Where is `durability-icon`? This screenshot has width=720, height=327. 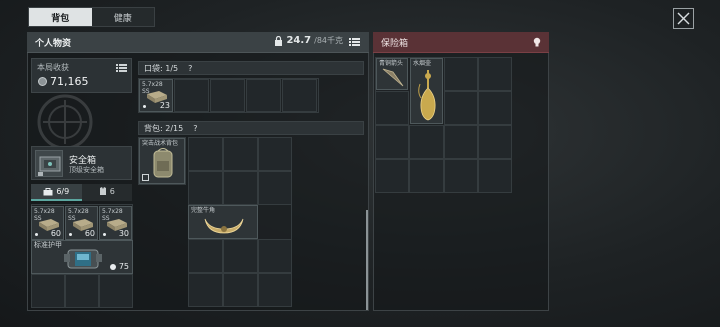 durability-icon is located at coordinates (113, 266).